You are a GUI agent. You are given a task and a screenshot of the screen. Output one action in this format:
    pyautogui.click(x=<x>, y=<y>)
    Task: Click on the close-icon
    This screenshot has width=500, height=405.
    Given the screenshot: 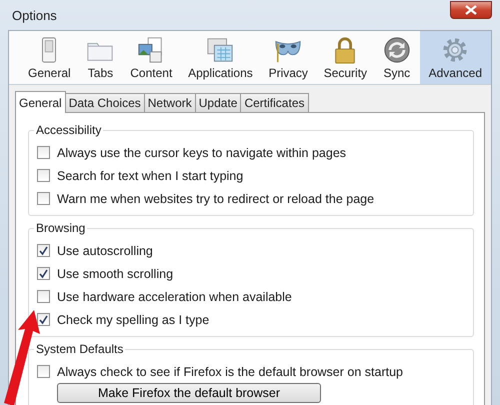 What is the action you would take?
    pyautogui.click(x=471, y=10)
    